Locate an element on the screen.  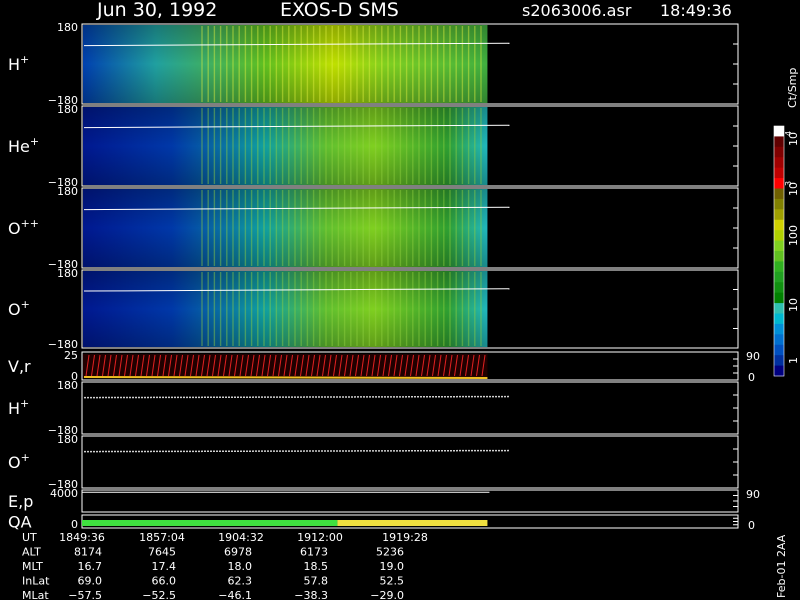
panel-h_plus_2: H+180−180 is located at coordinates (373, 408).